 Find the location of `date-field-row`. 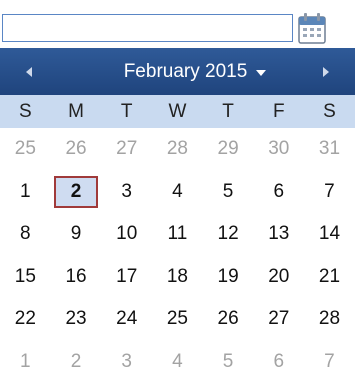

date-field-row is located at coordinates (177, 24).